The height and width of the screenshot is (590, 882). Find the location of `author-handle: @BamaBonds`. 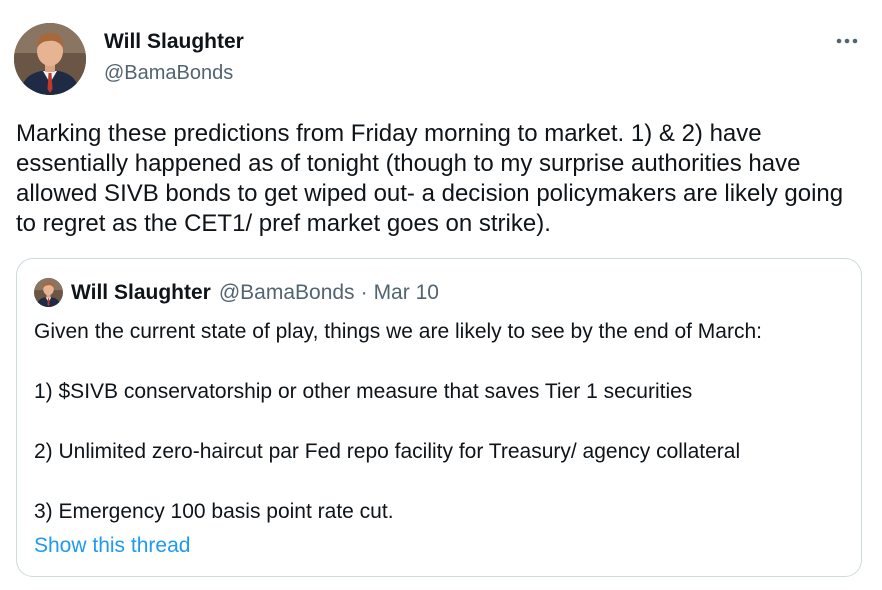

author-handle: @BamaBonds is located at coordinates (174, 73).